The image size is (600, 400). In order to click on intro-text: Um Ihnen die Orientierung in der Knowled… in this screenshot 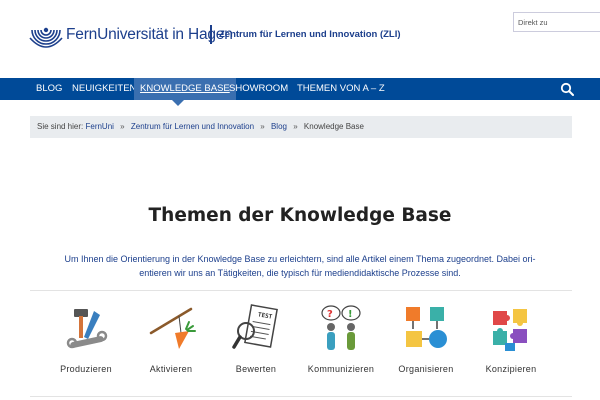, I will do `click(300, 266)`.